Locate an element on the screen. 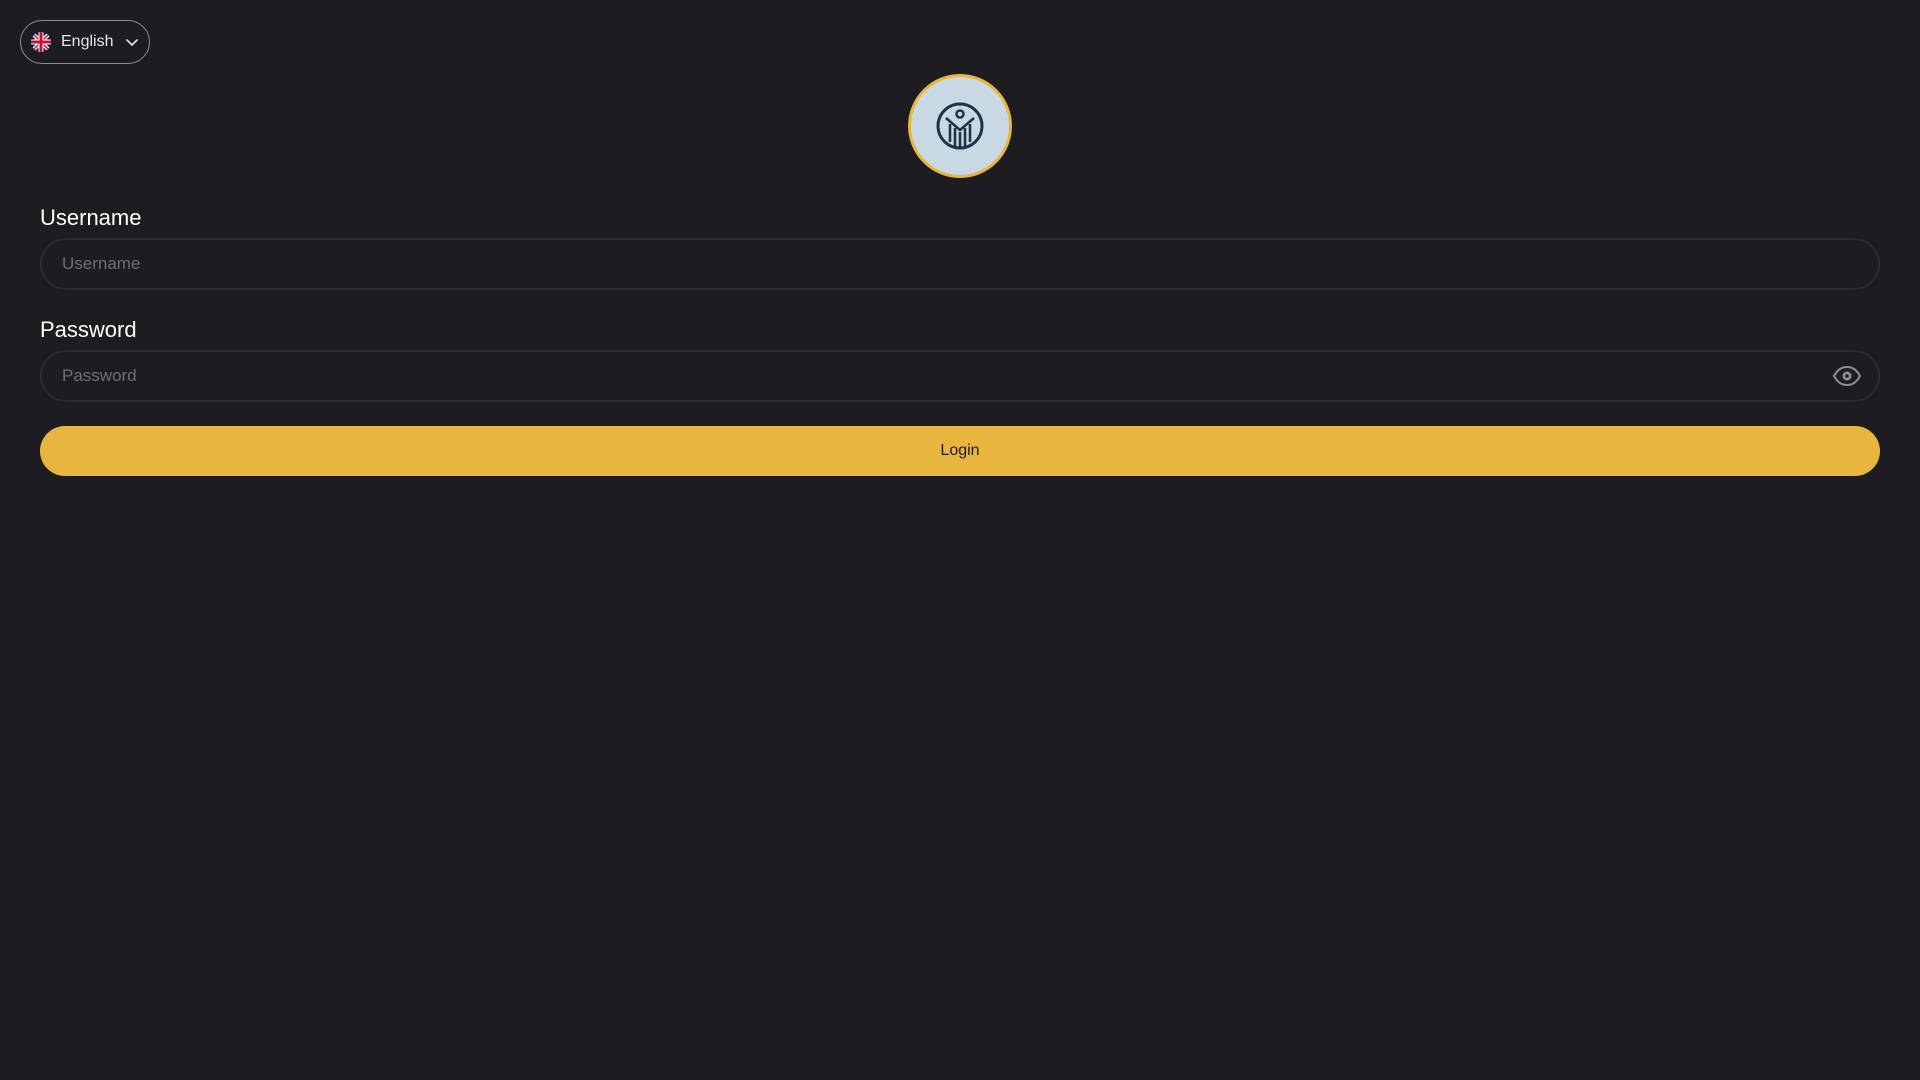 This screenshot has width=1920, height=1080. language-selector: English is located at coordinates (85, 42).